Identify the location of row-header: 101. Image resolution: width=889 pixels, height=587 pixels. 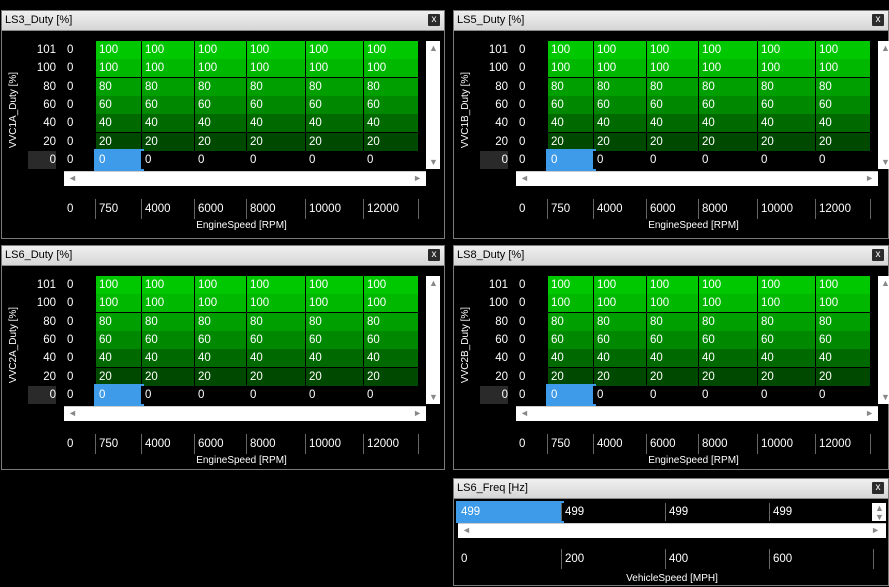
(494, 50).